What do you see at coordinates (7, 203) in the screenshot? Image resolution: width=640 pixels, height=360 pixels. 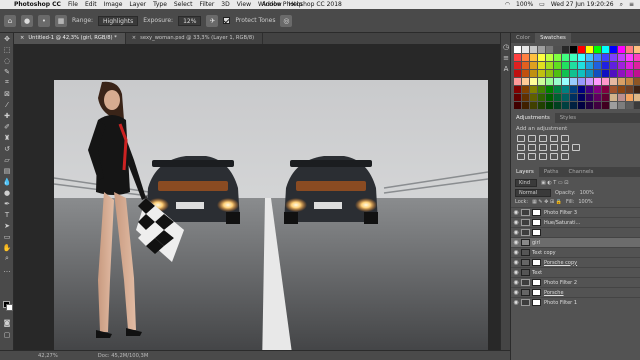 I see `pen-tool-icon: ✒` at bounding box center [7, 203].